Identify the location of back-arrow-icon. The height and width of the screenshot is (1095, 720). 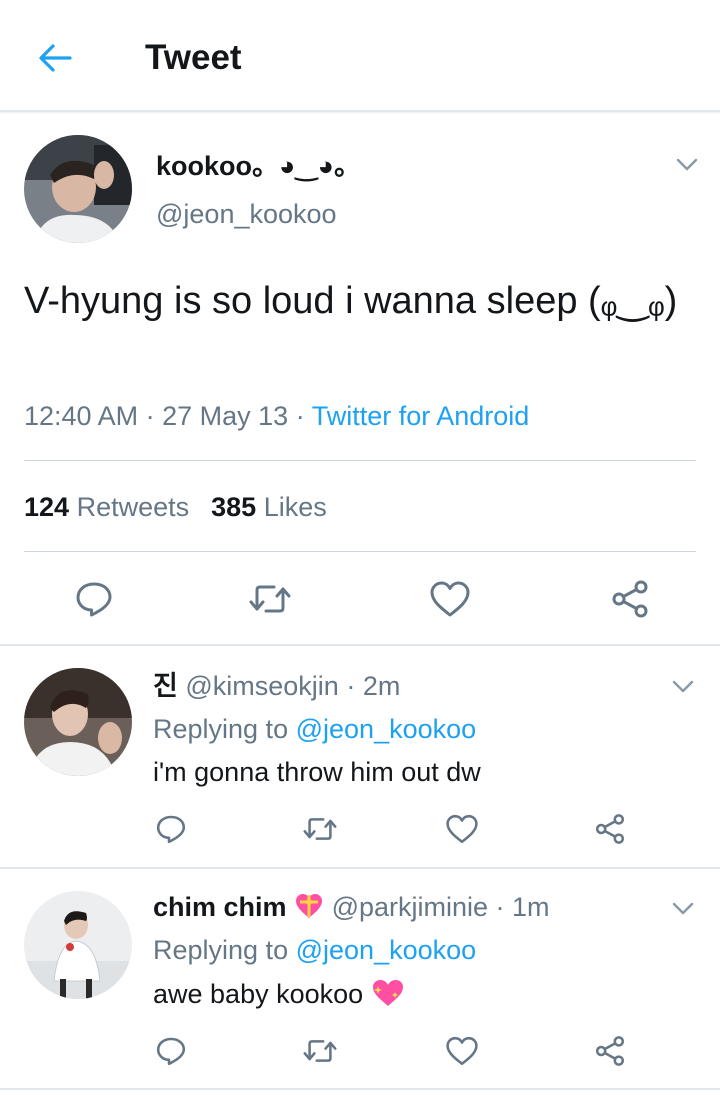
(55, 58).